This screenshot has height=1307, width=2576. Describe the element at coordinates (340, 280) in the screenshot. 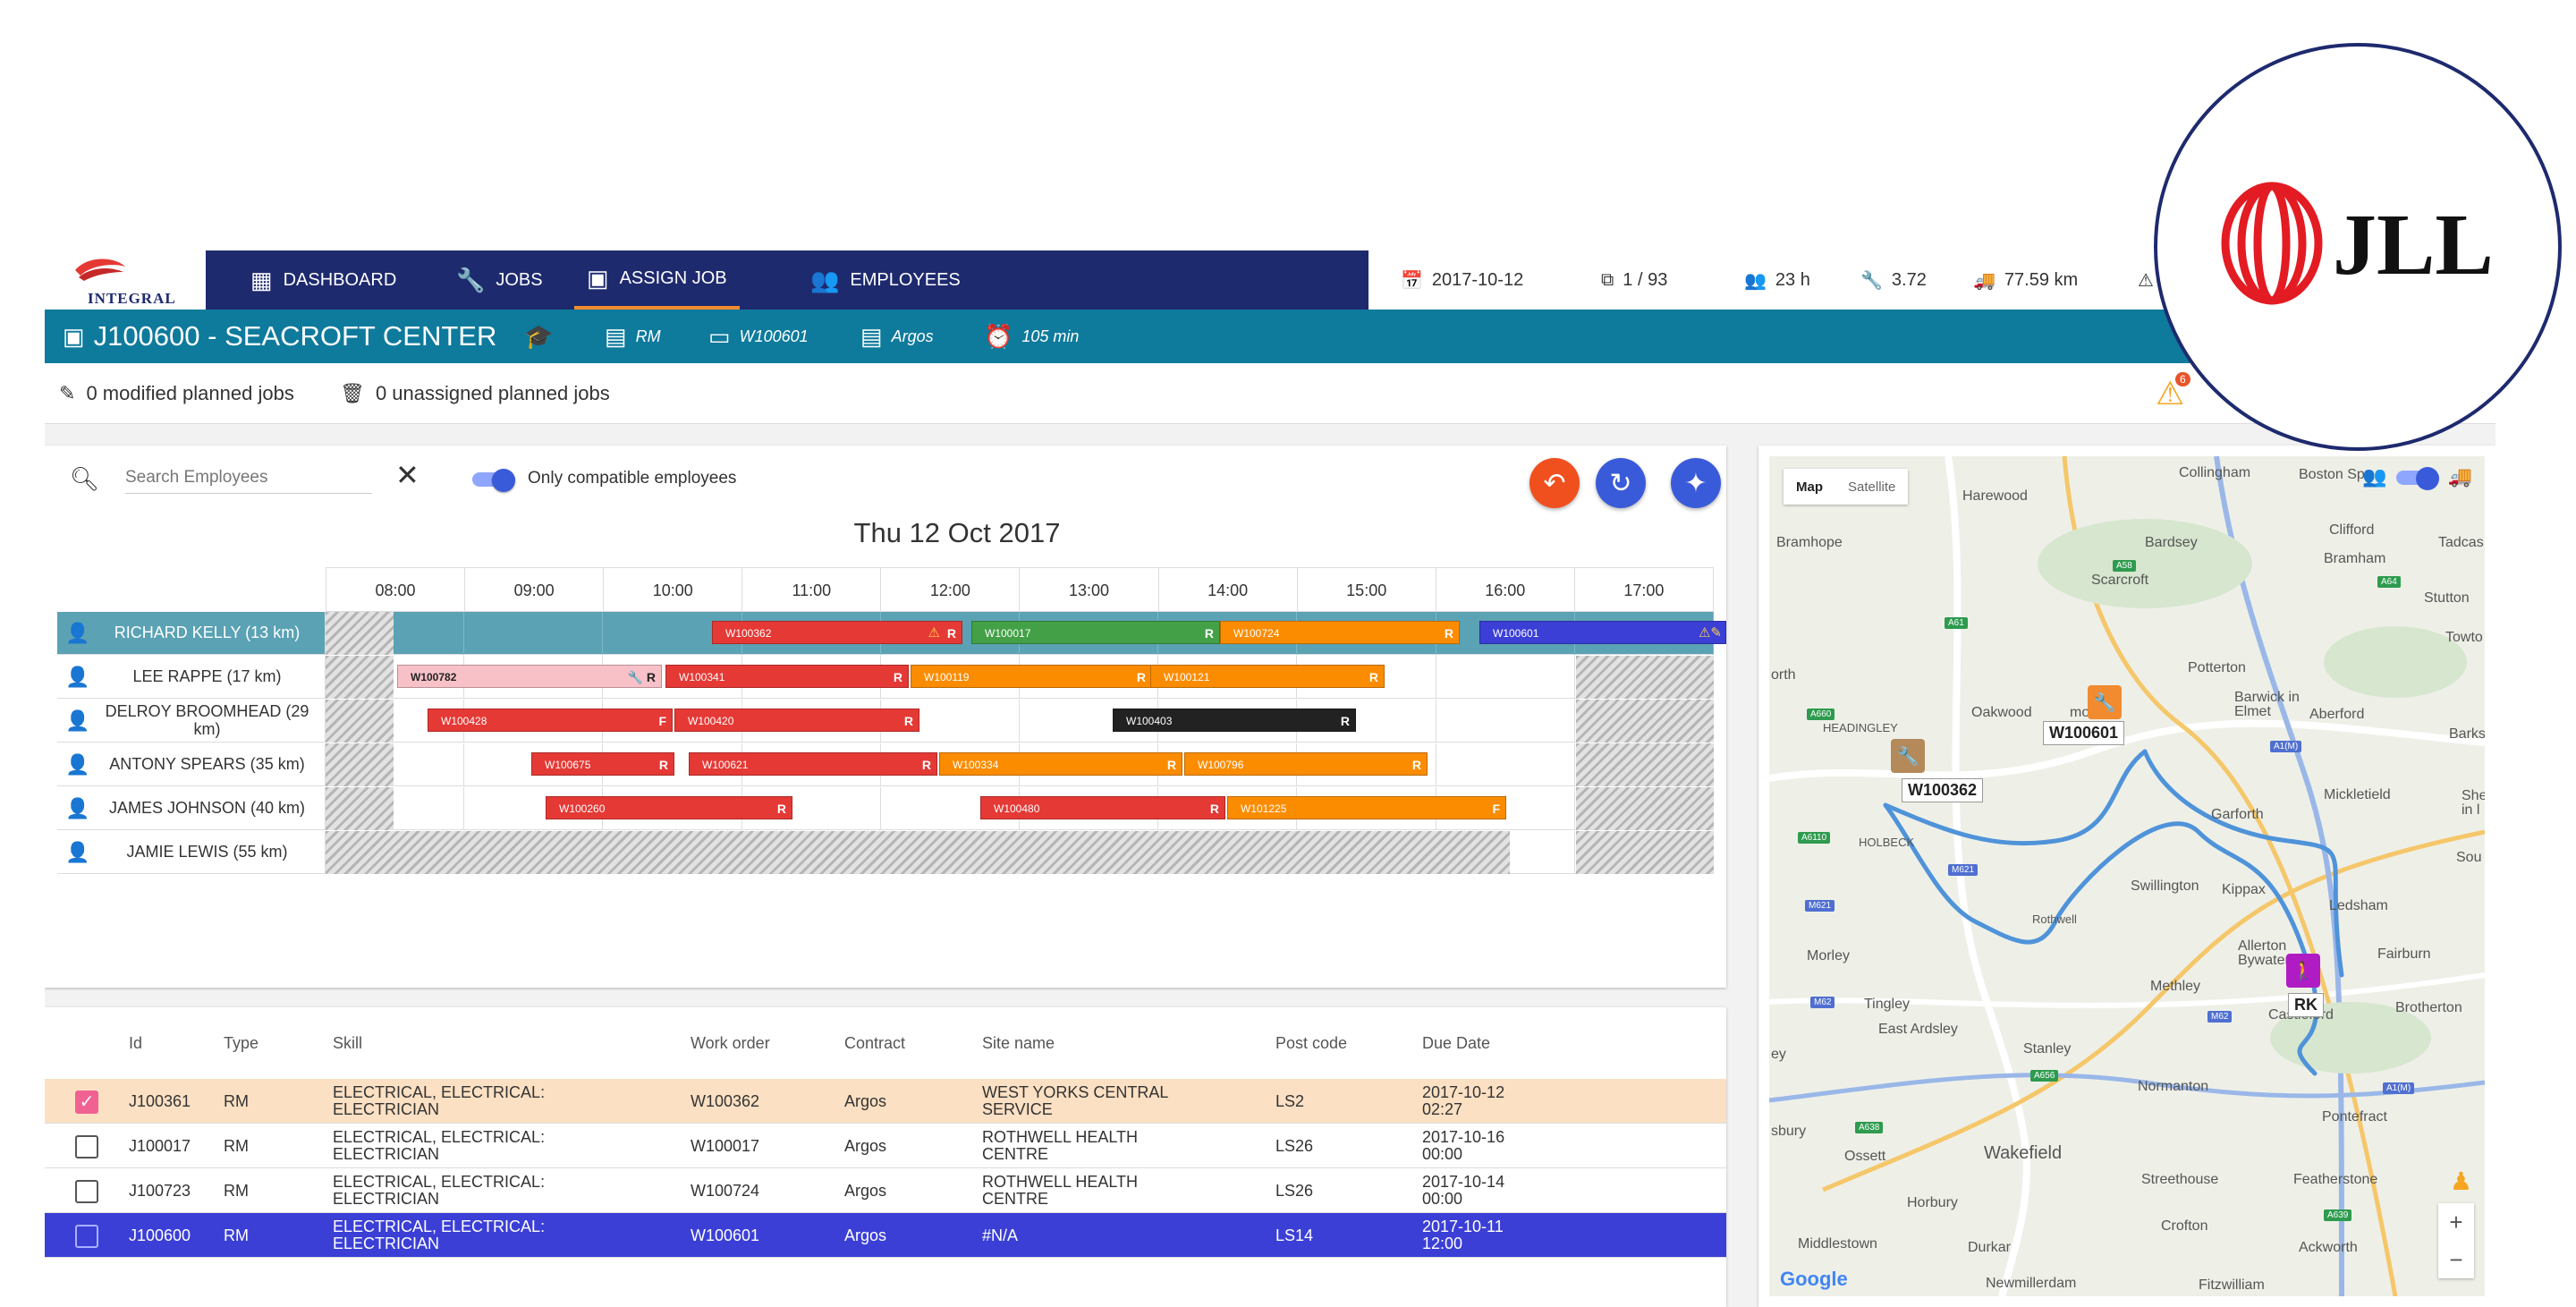

I see `nav-dashboard-label: DASHBOARD` at that location.